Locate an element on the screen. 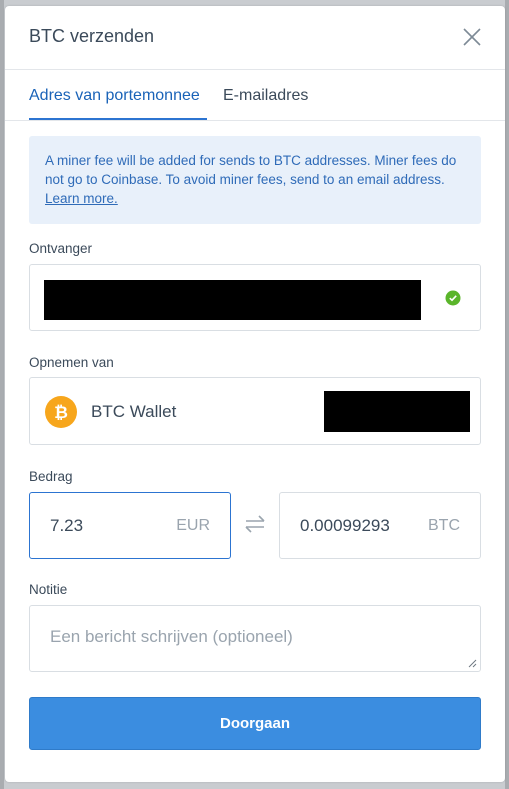 This screenshot has width=509, height=789. active-tab-indicator is located at coordinates (118, 119).